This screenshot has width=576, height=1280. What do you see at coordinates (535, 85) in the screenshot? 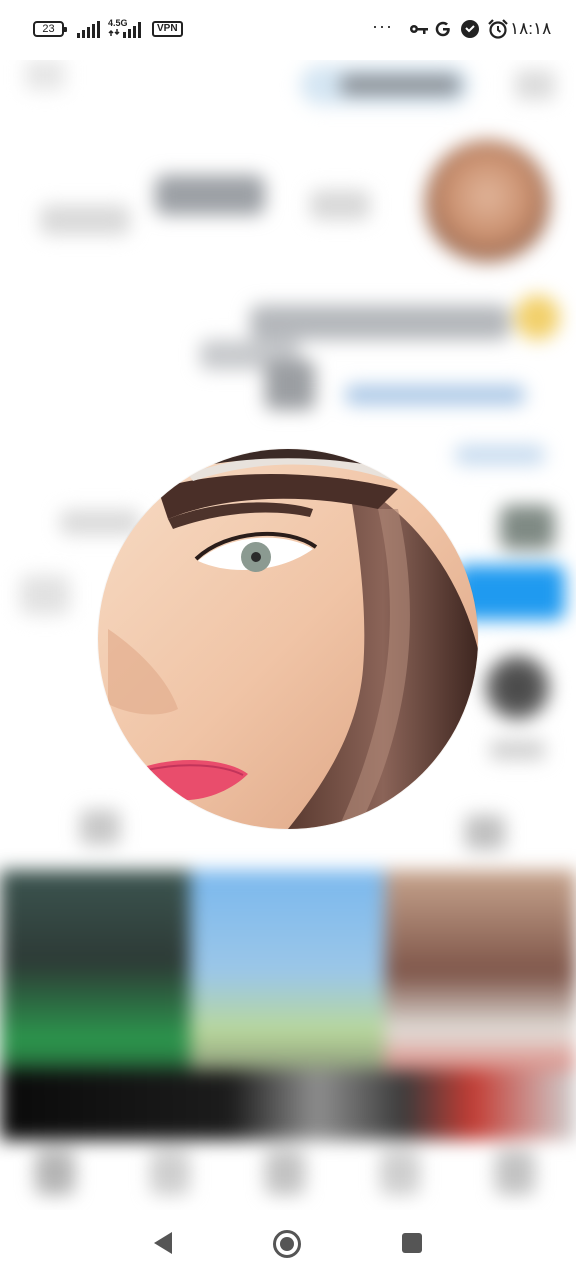
I see `blurred-menu` at bounding box center [535, 85].